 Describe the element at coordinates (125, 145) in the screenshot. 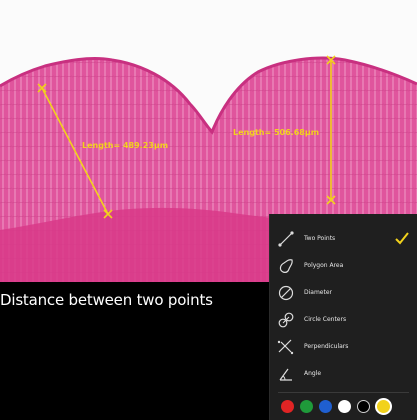

I see `measurement-label-1: Length= 489.23μm` at that location.